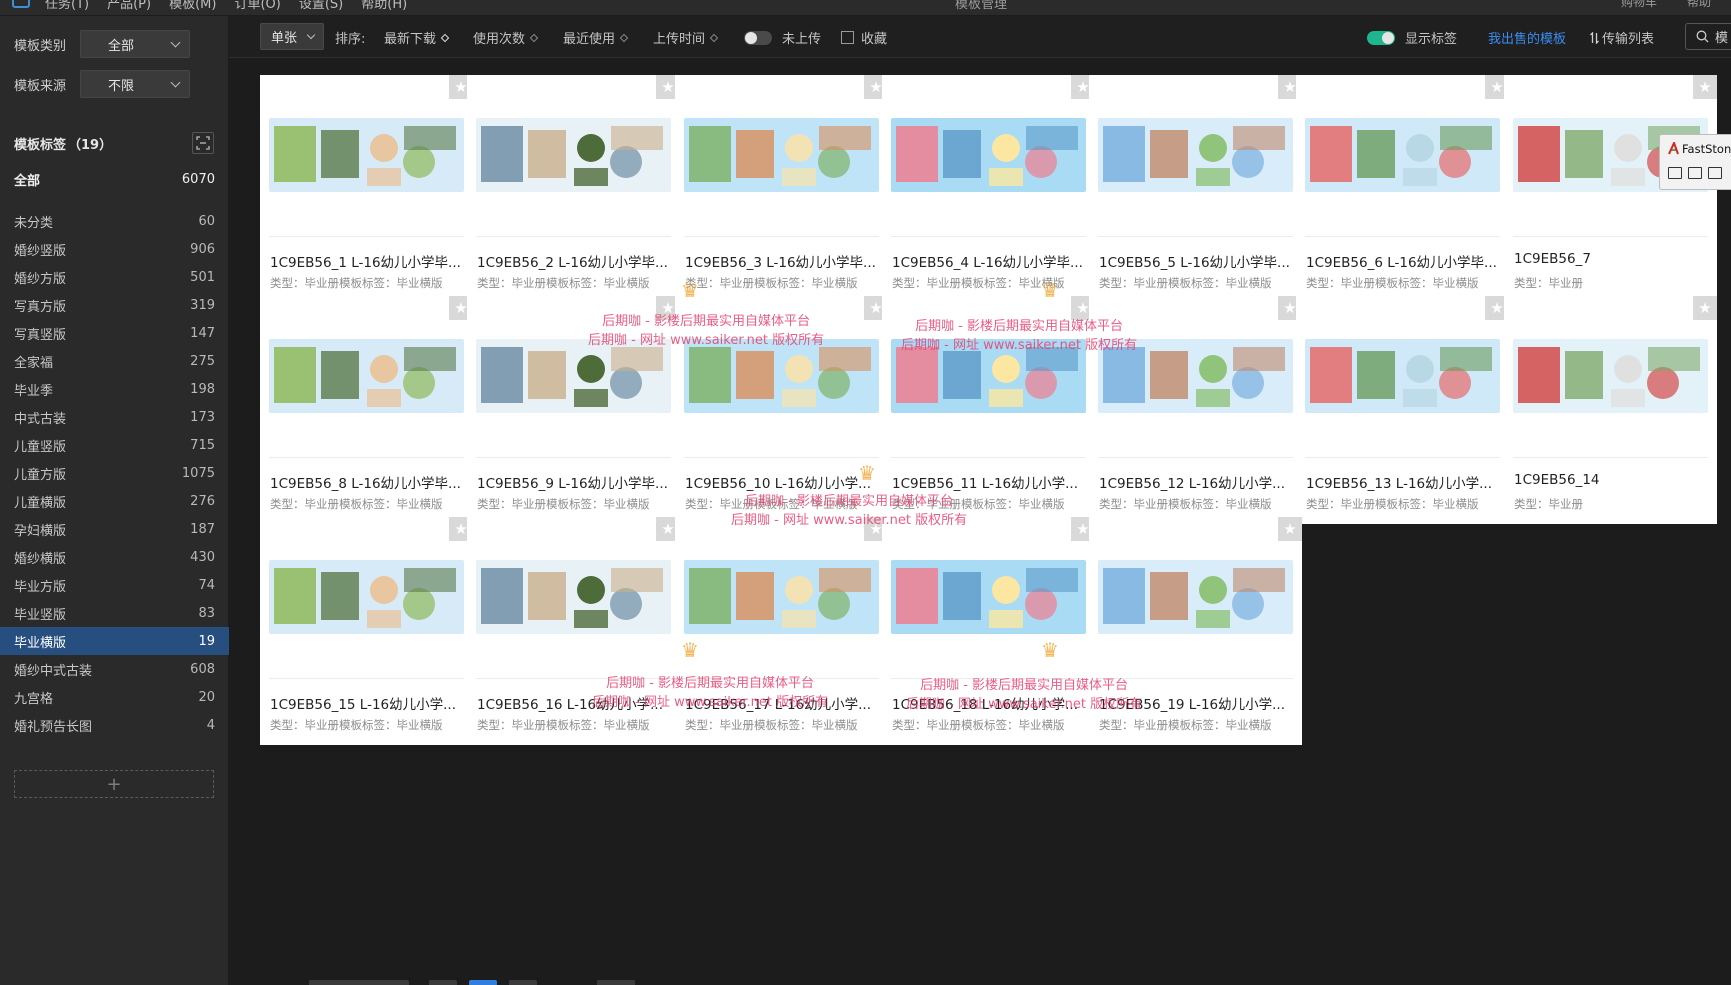  I want to click on tag-item: 婚纱横版 430, so click(114, 557).